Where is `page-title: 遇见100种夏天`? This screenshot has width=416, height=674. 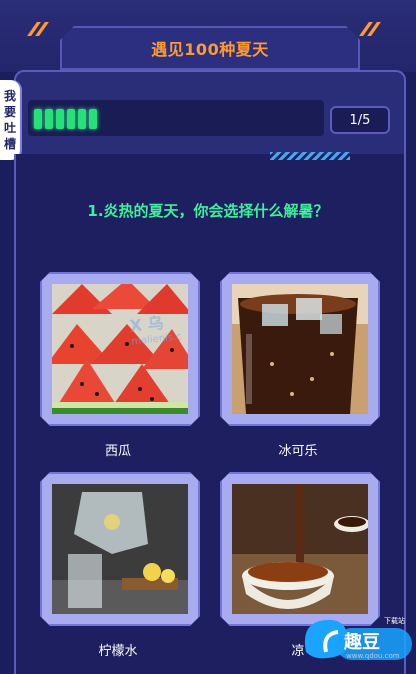 page-title: 遇见100种夏天 is located at coordinates (210, 49).